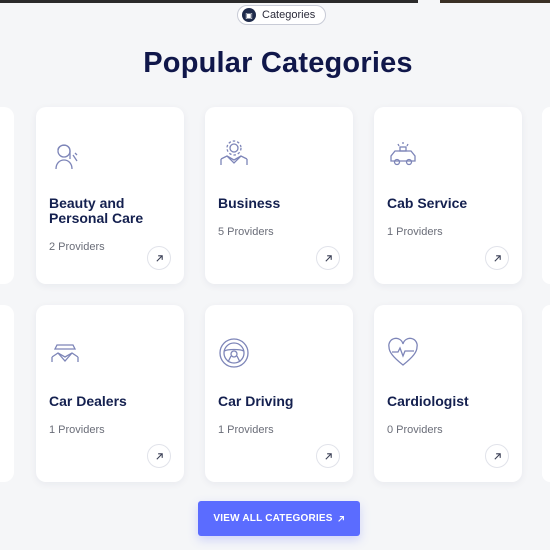 This screenshot has height=550, width=550. I want to click on cab-icon, so click(403, 154).